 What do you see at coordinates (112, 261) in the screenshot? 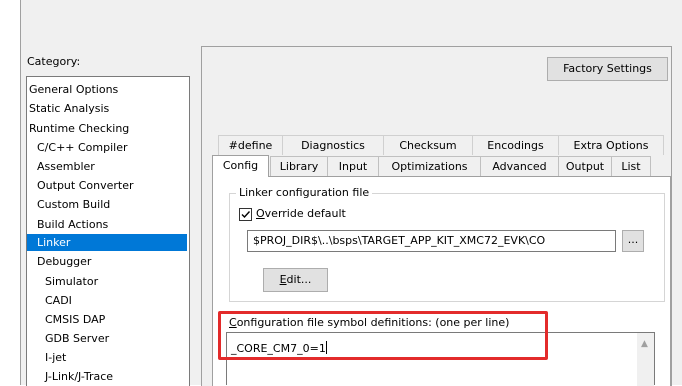
I see `category-item-debugger: Debugger` at bounding box center [112, 261].